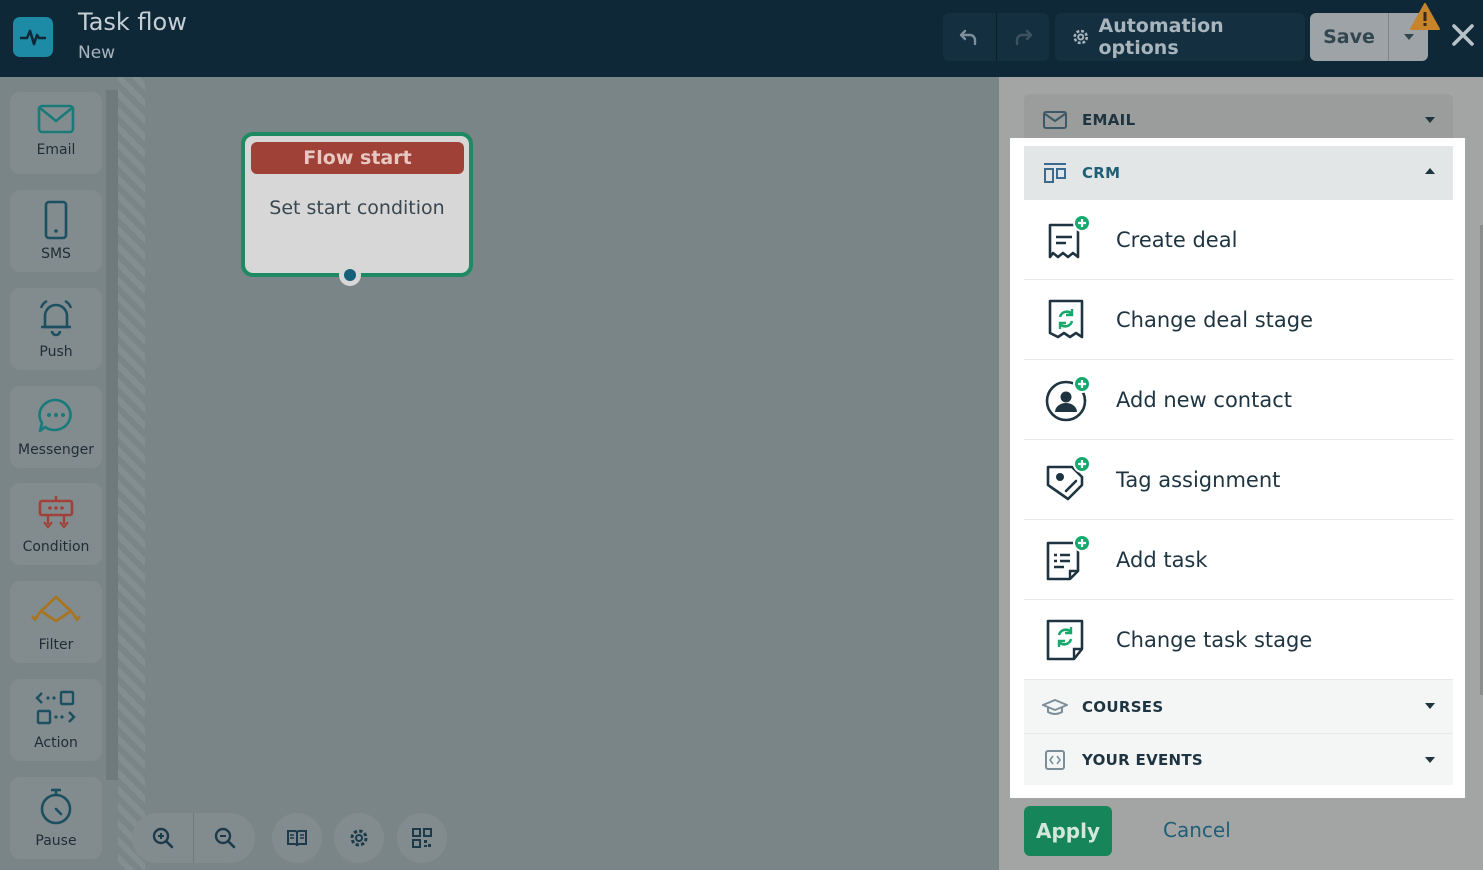 Image resolution: width=1483 pixels, height=870 pixels. Describe the element at coordinates (1101, 173) in the screenshot. I see `section-crm-label: CRM` at that location.